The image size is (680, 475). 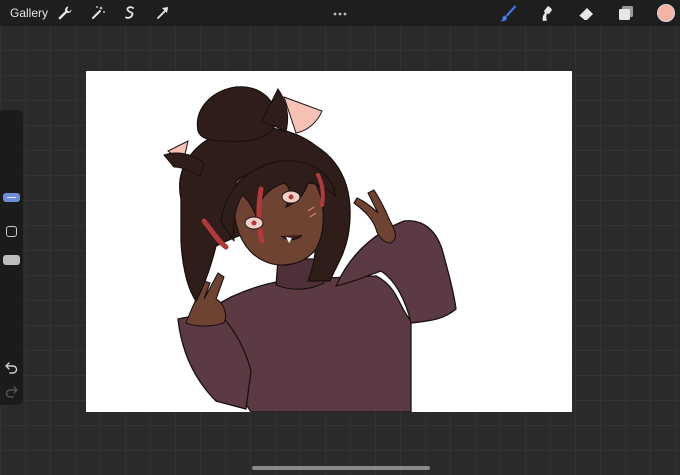 What do you see at coordinates (11, 367) in the screenshot?
I see `undo-icon` at bounding box center [11, 367].